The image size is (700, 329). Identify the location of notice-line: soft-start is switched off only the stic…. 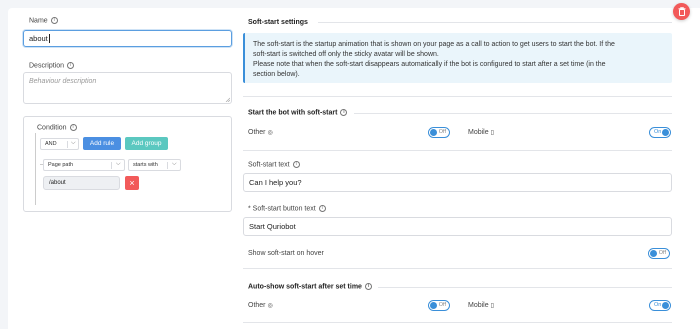
(346, 54).